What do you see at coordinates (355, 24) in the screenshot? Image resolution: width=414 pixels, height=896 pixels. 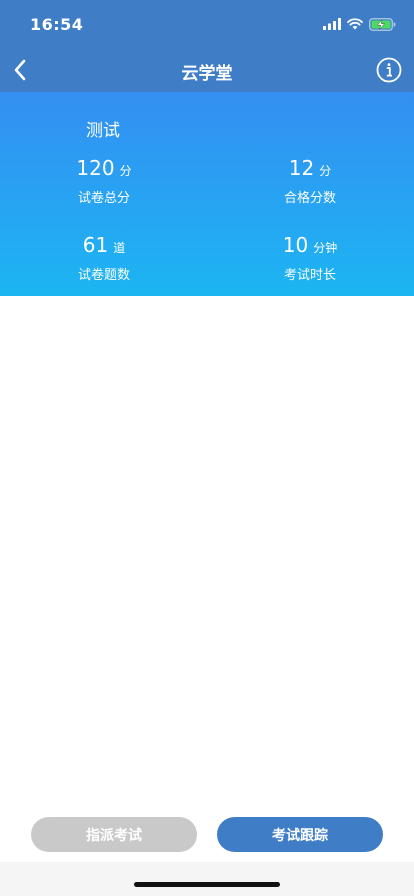 I see `wifi-icon` at bounding box center [355, 24].